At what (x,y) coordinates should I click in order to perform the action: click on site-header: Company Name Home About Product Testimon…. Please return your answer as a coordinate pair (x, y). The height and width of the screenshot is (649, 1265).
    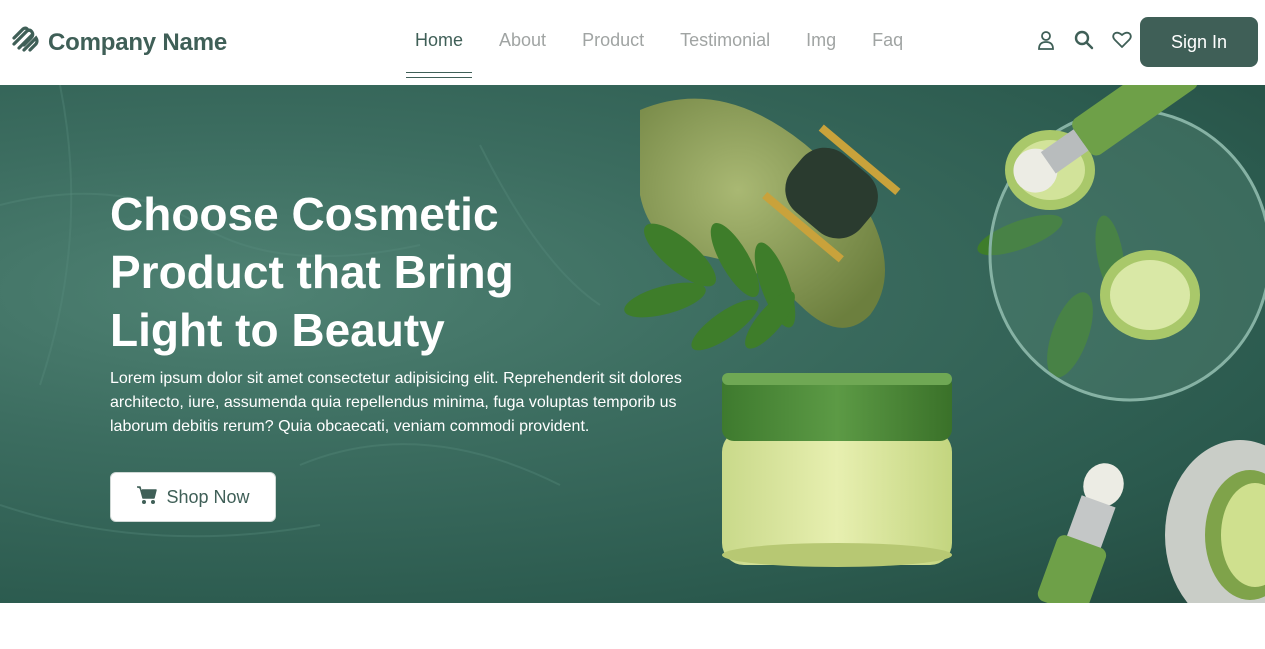
    Looking at the image, I should click on (632, 42).